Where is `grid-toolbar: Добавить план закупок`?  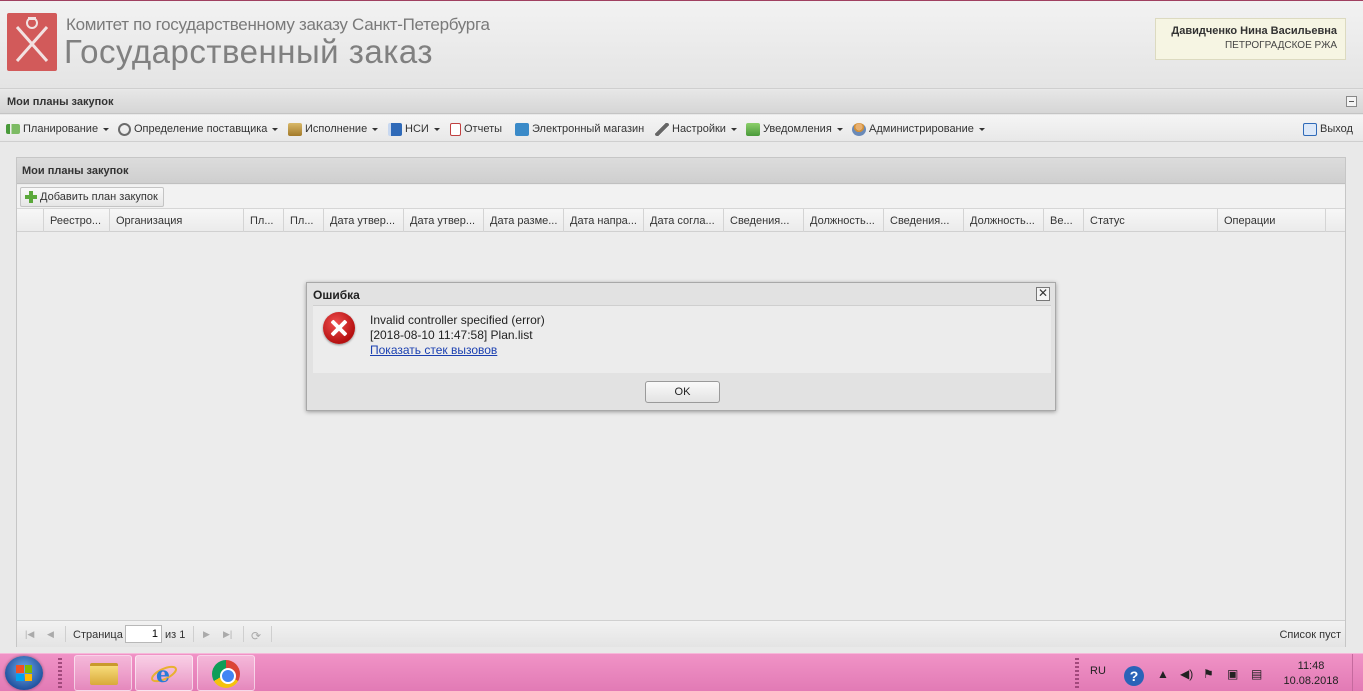
grid-toolbar: Добавить план закупок is located at coordinates (681, 197).